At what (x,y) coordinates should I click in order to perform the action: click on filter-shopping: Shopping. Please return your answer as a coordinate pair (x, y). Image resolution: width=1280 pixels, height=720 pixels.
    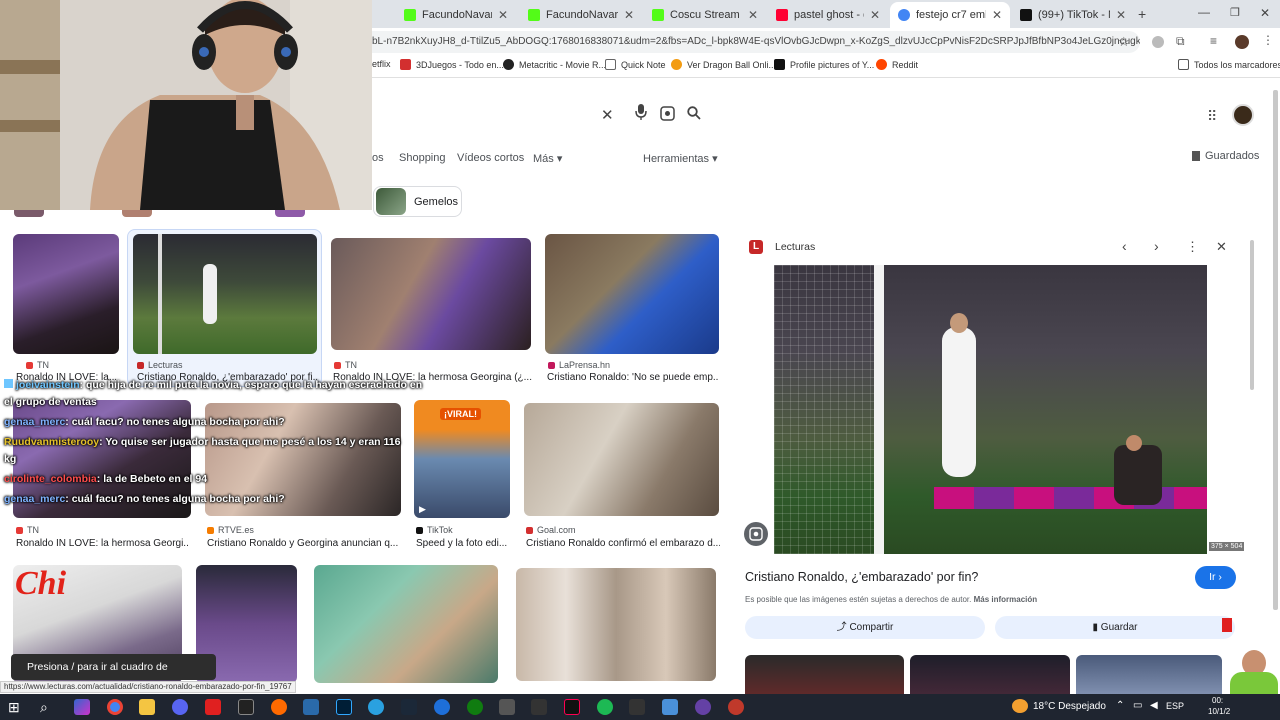
    Looking at the image, I should click on (422, 158).